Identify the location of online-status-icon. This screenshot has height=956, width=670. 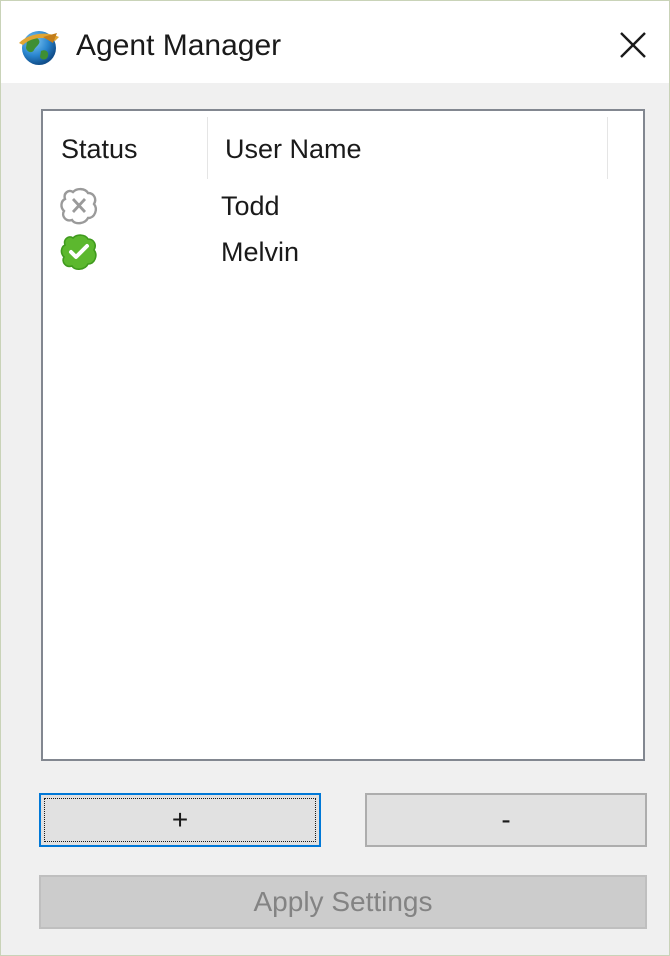
(79, 253).